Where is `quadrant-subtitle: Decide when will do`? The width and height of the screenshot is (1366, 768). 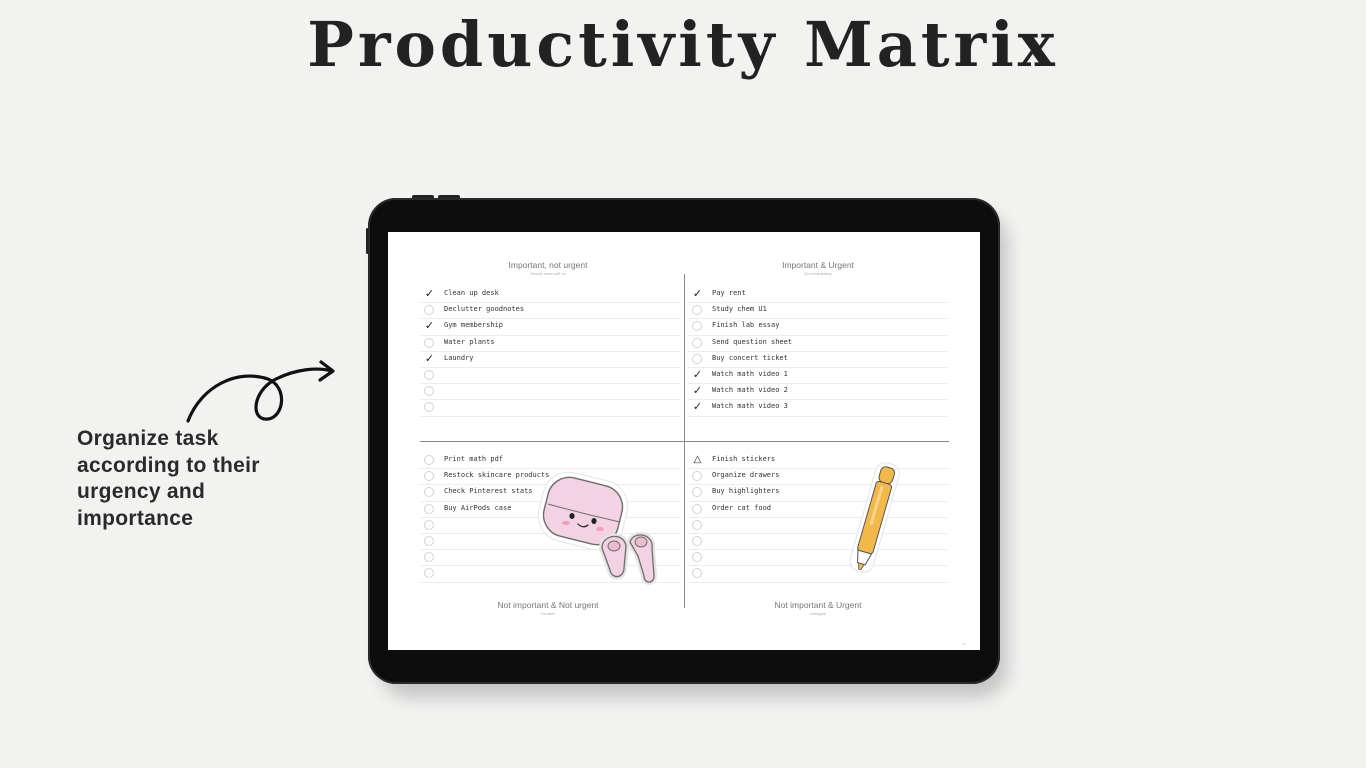
quadrant-subtitle: Decide when will do is located at coordinates (548, 273).